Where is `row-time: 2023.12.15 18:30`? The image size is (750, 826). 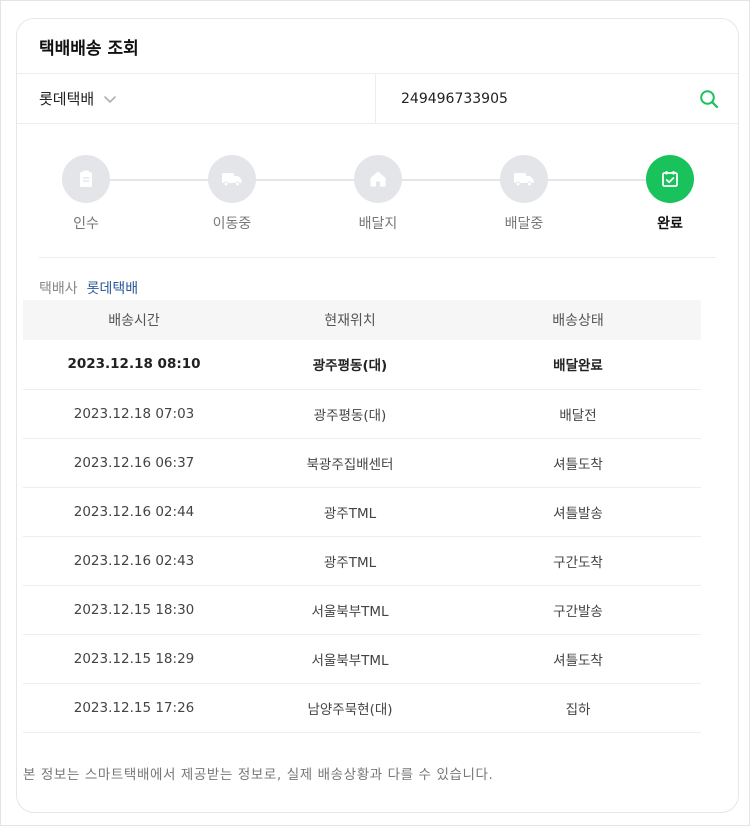 row-time: 2023.12.15 18:30 is located at coordinates (134, 610).